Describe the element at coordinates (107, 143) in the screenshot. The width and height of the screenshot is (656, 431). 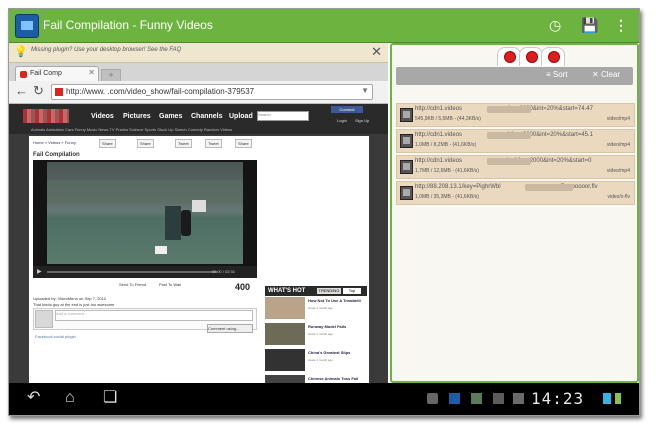
I see `share-button: Share` at that location.